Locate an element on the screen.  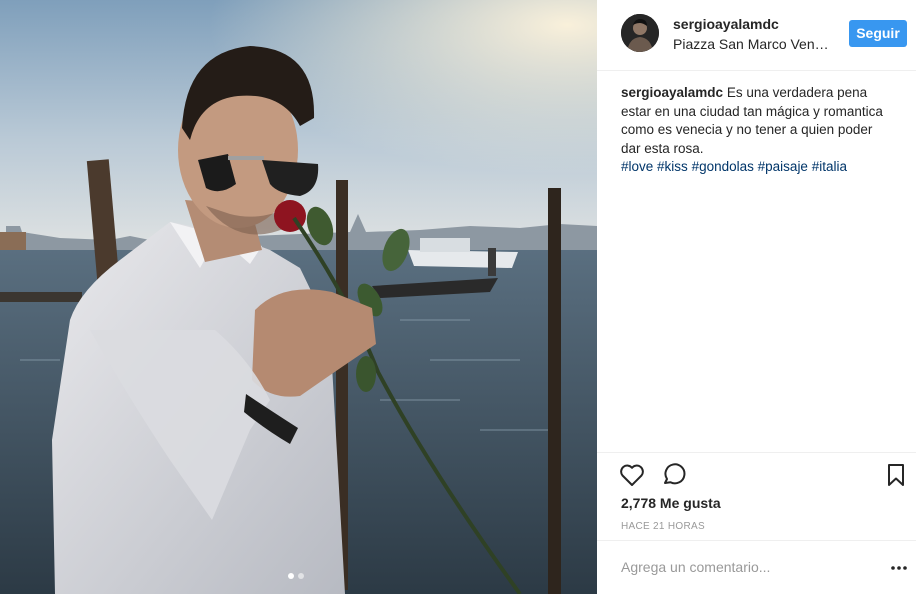
hashtag-link: #gondolas is located at coordinates (723, 166).